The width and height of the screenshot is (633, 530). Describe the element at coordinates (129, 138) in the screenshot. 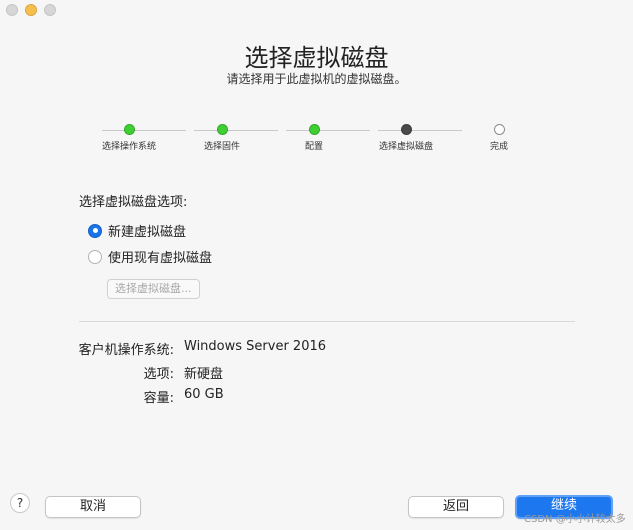

I see `step-select-os: 选择操作系统` at that location.